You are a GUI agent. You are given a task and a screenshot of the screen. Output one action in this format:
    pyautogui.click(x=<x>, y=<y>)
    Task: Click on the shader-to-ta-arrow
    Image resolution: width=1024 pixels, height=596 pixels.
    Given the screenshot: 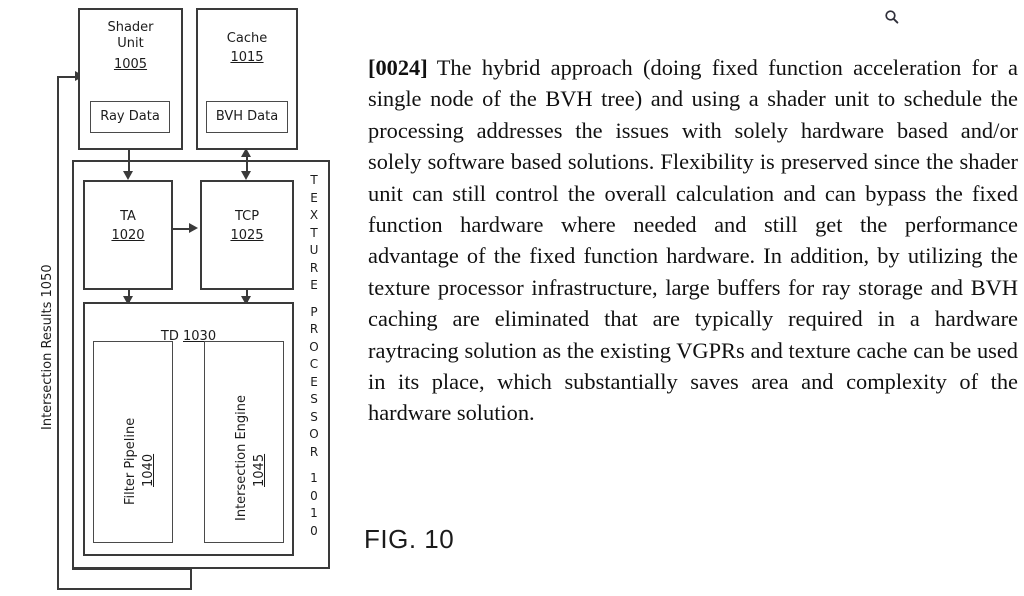 What is the action you would take?
    pyautogui.click(x=128, y=175)
    